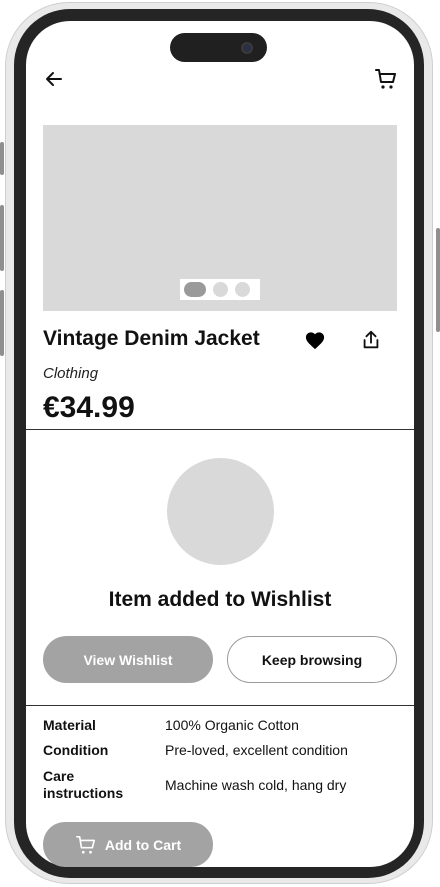 The height and width of the screenshot is (887, 440). I want to click on arrow-left-icon, so click(54, 79).